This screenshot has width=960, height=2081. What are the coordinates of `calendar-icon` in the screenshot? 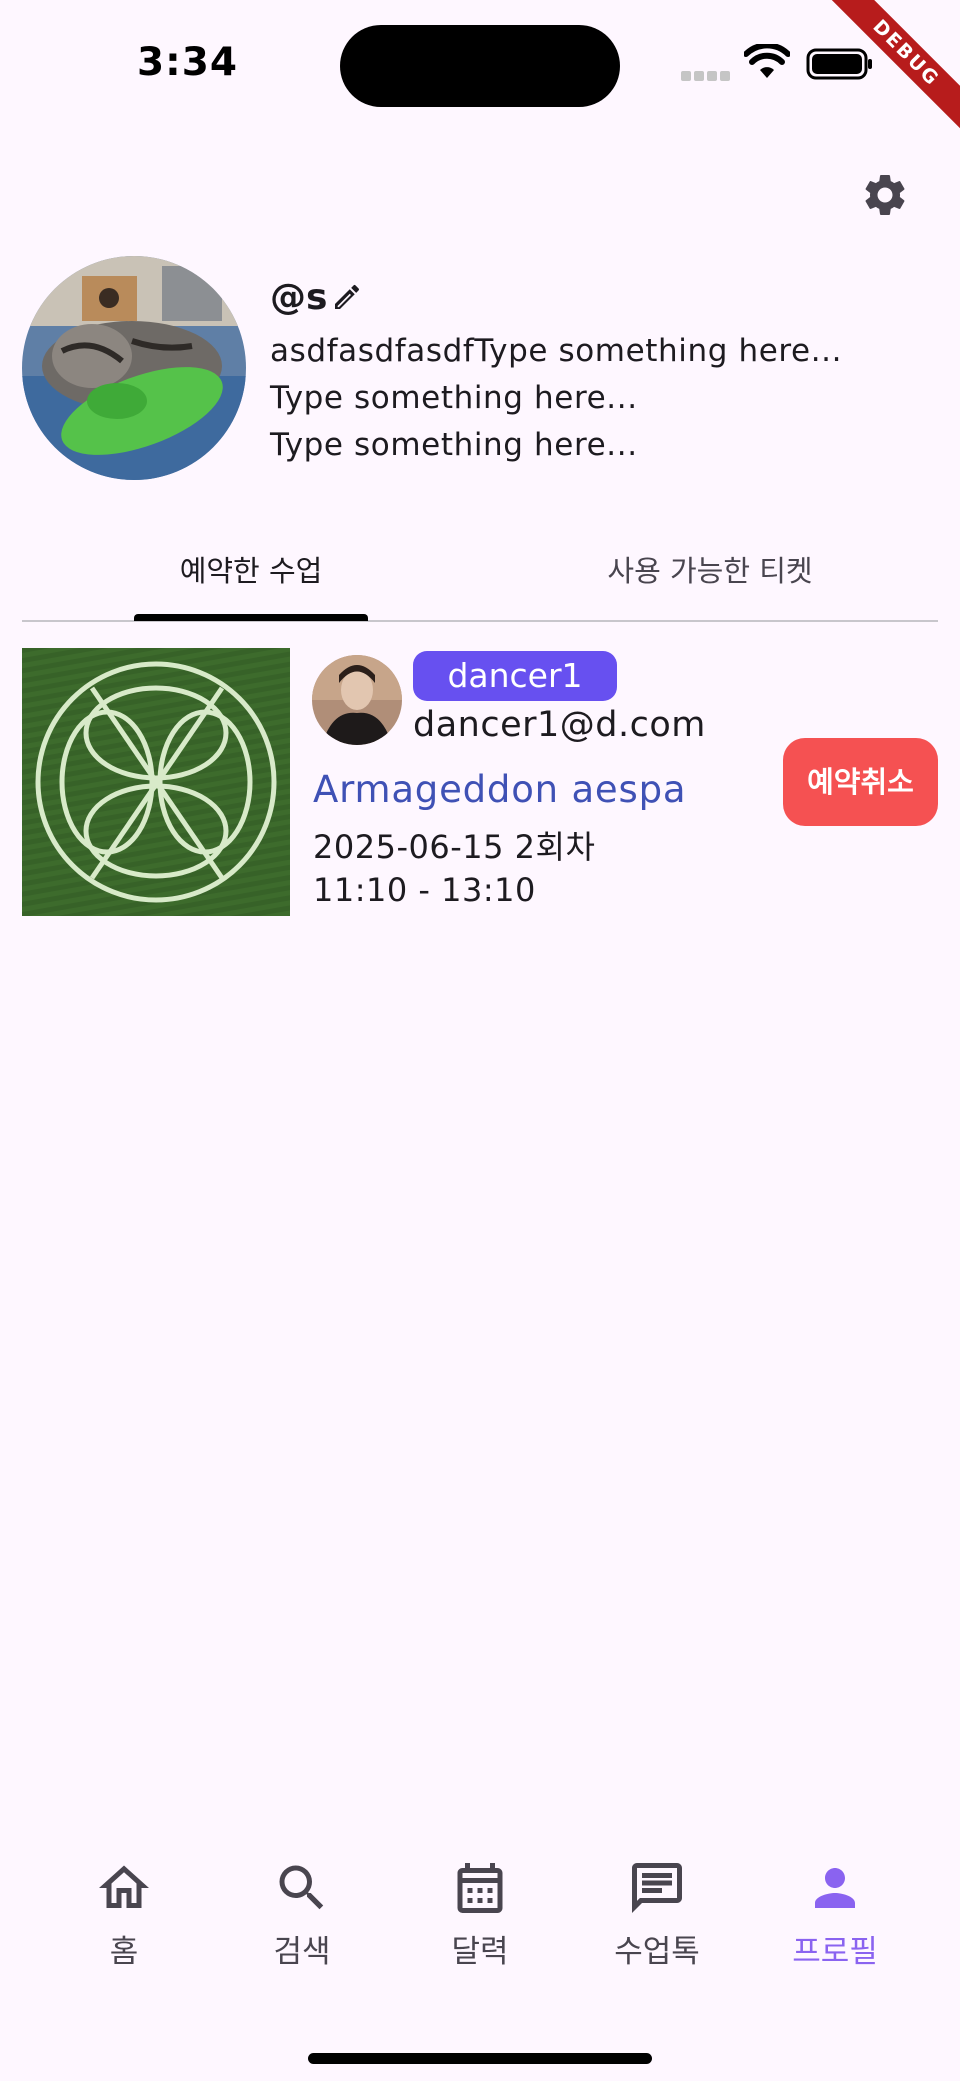 It's located at (480, 1888).